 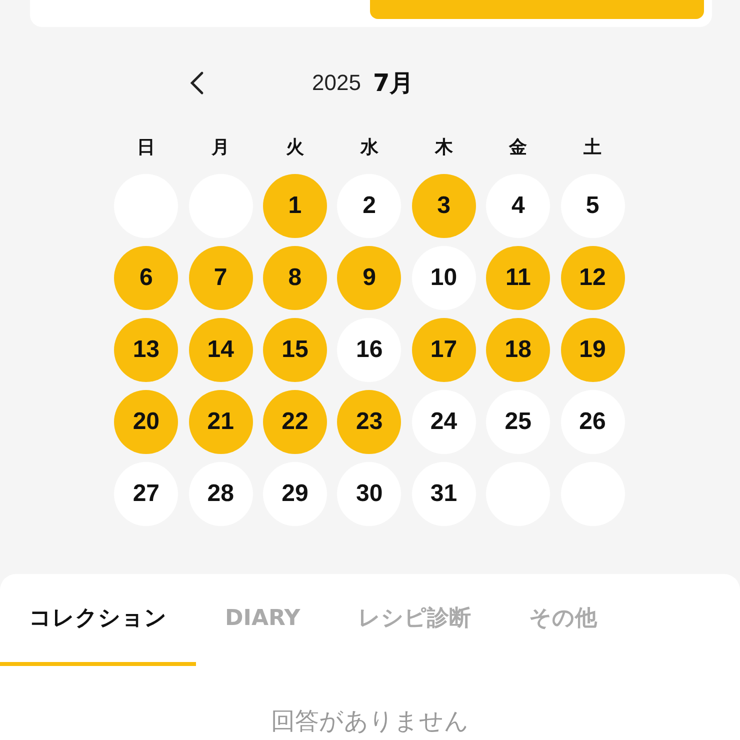 What do you see at coordinates (444, 206) in the screenshot?
I see `day-cell: 3` at bounding box center [444, 206].